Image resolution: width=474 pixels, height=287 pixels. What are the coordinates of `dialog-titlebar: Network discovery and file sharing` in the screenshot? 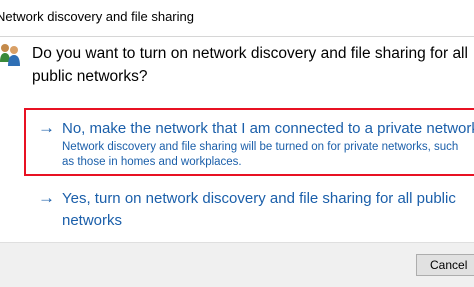 It's located at (237, 18).